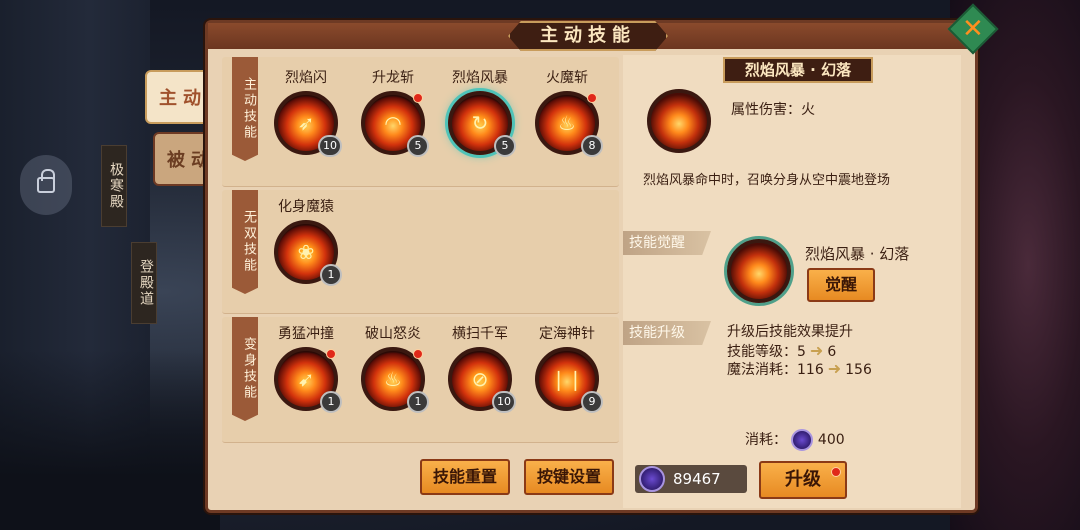 The image size is (1080, 530). Describe the element at coordinates (110, 440) in the screenshot. I see `background-mountain` at that location.